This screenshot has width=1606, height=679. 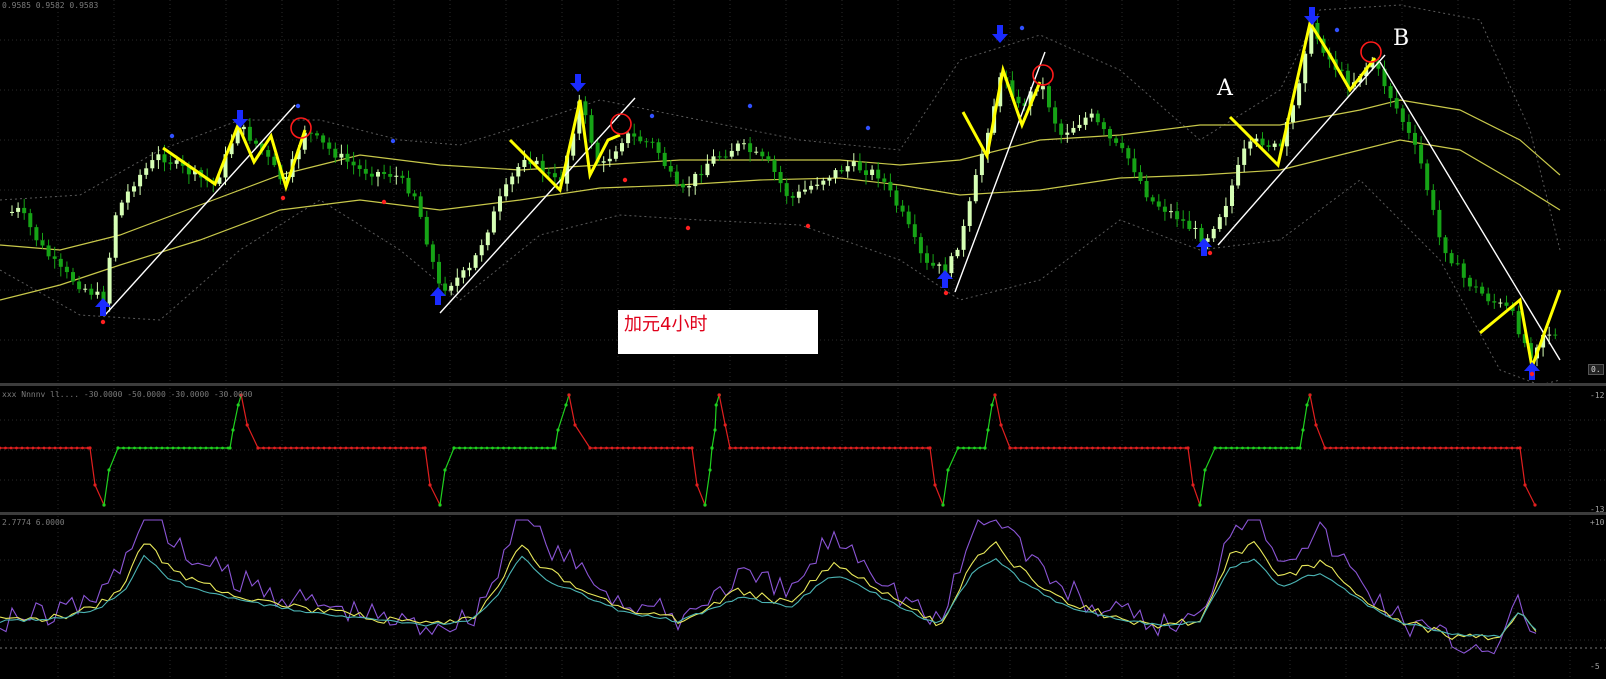 I want to click on lower-axis-top: +10, so click(x=1597, y=522).